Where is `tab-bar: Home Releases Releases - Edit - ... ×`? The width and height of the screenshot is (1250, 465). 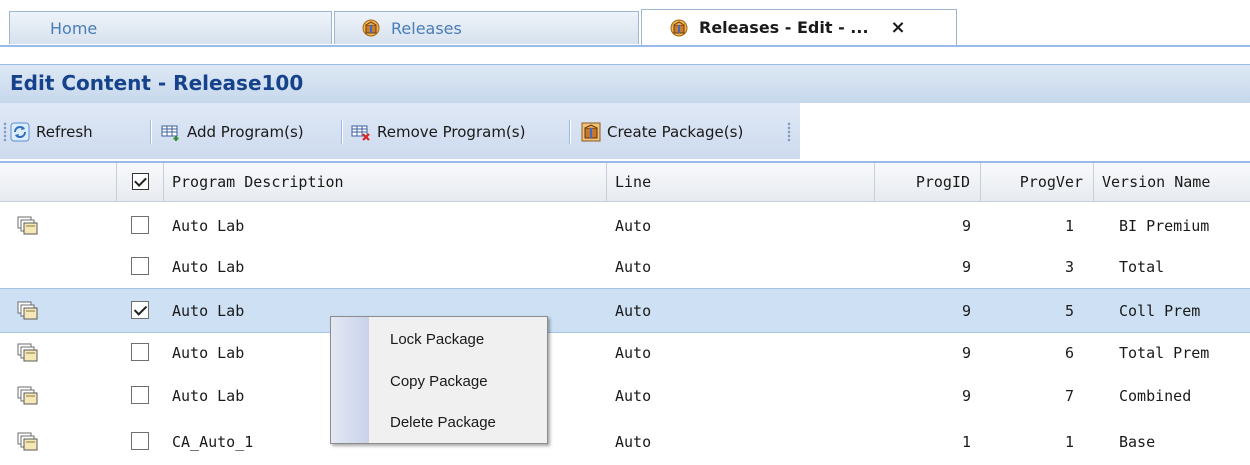
tab-bar: Home Releases Releases - Edit - ... × is located at coordinates (625, 23).